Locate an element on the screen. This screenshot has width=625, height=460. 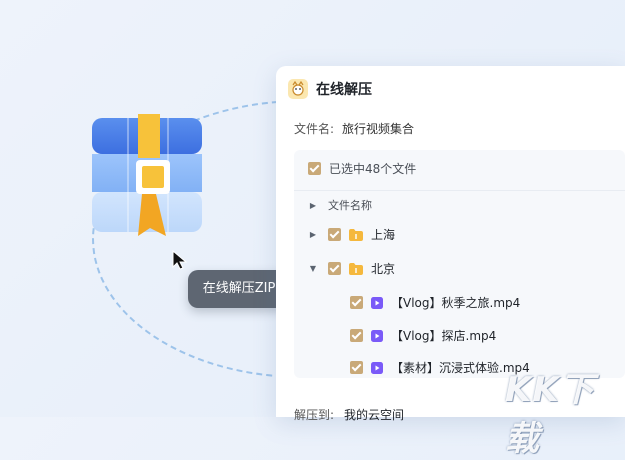
file-row: 【Vlog】探店.mp4 is located at coordinates (423, 335).